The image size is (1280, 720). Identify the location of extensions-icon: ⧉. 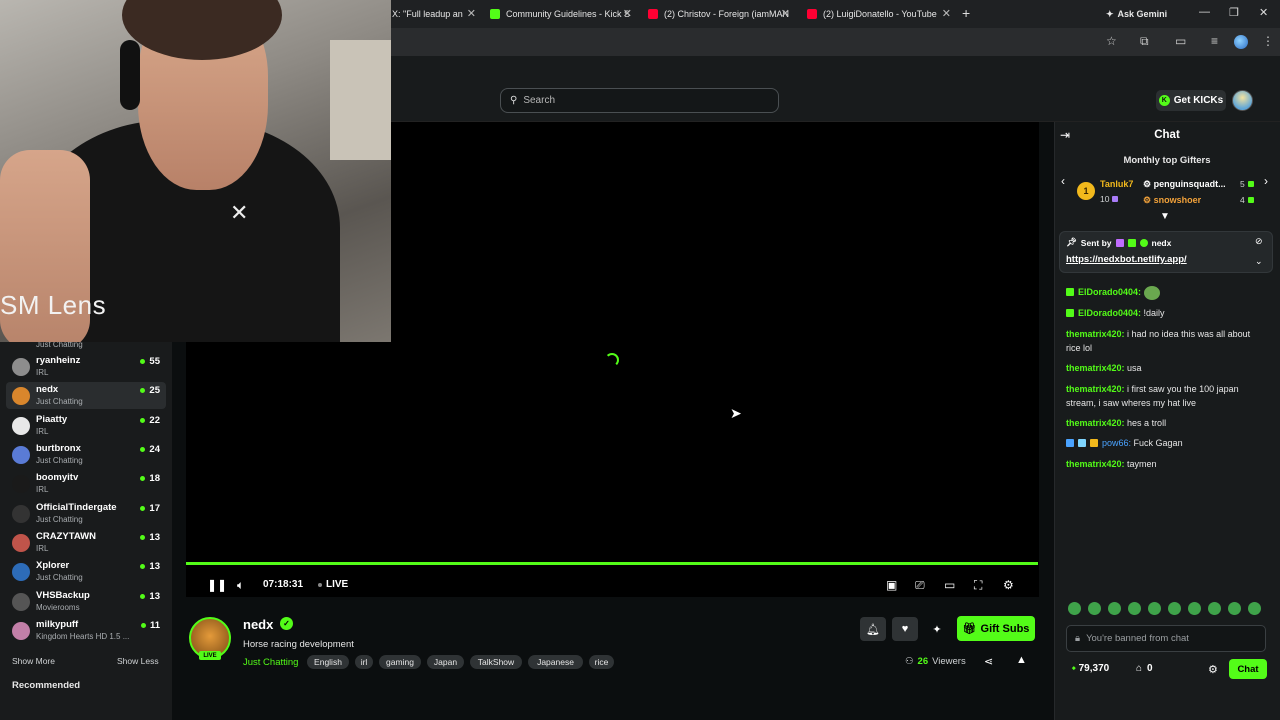
(1144, 41).